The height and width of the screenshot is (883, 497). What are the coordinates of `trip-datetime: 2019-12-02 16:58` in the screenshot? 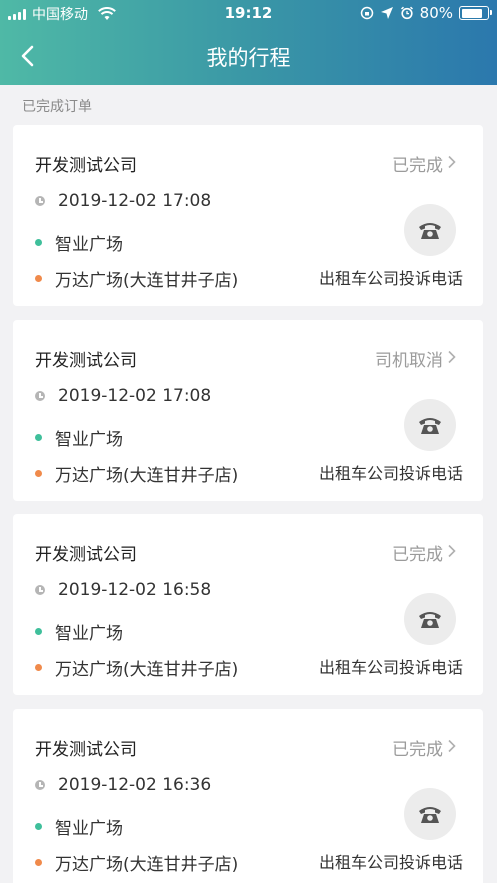 It's located at (135, 590).